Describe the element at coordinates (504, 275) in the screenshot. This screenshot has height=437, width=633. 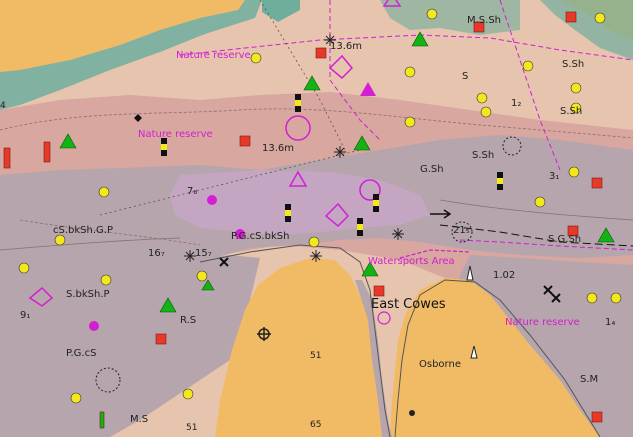
I see `depth-label: 1.02` at that location.